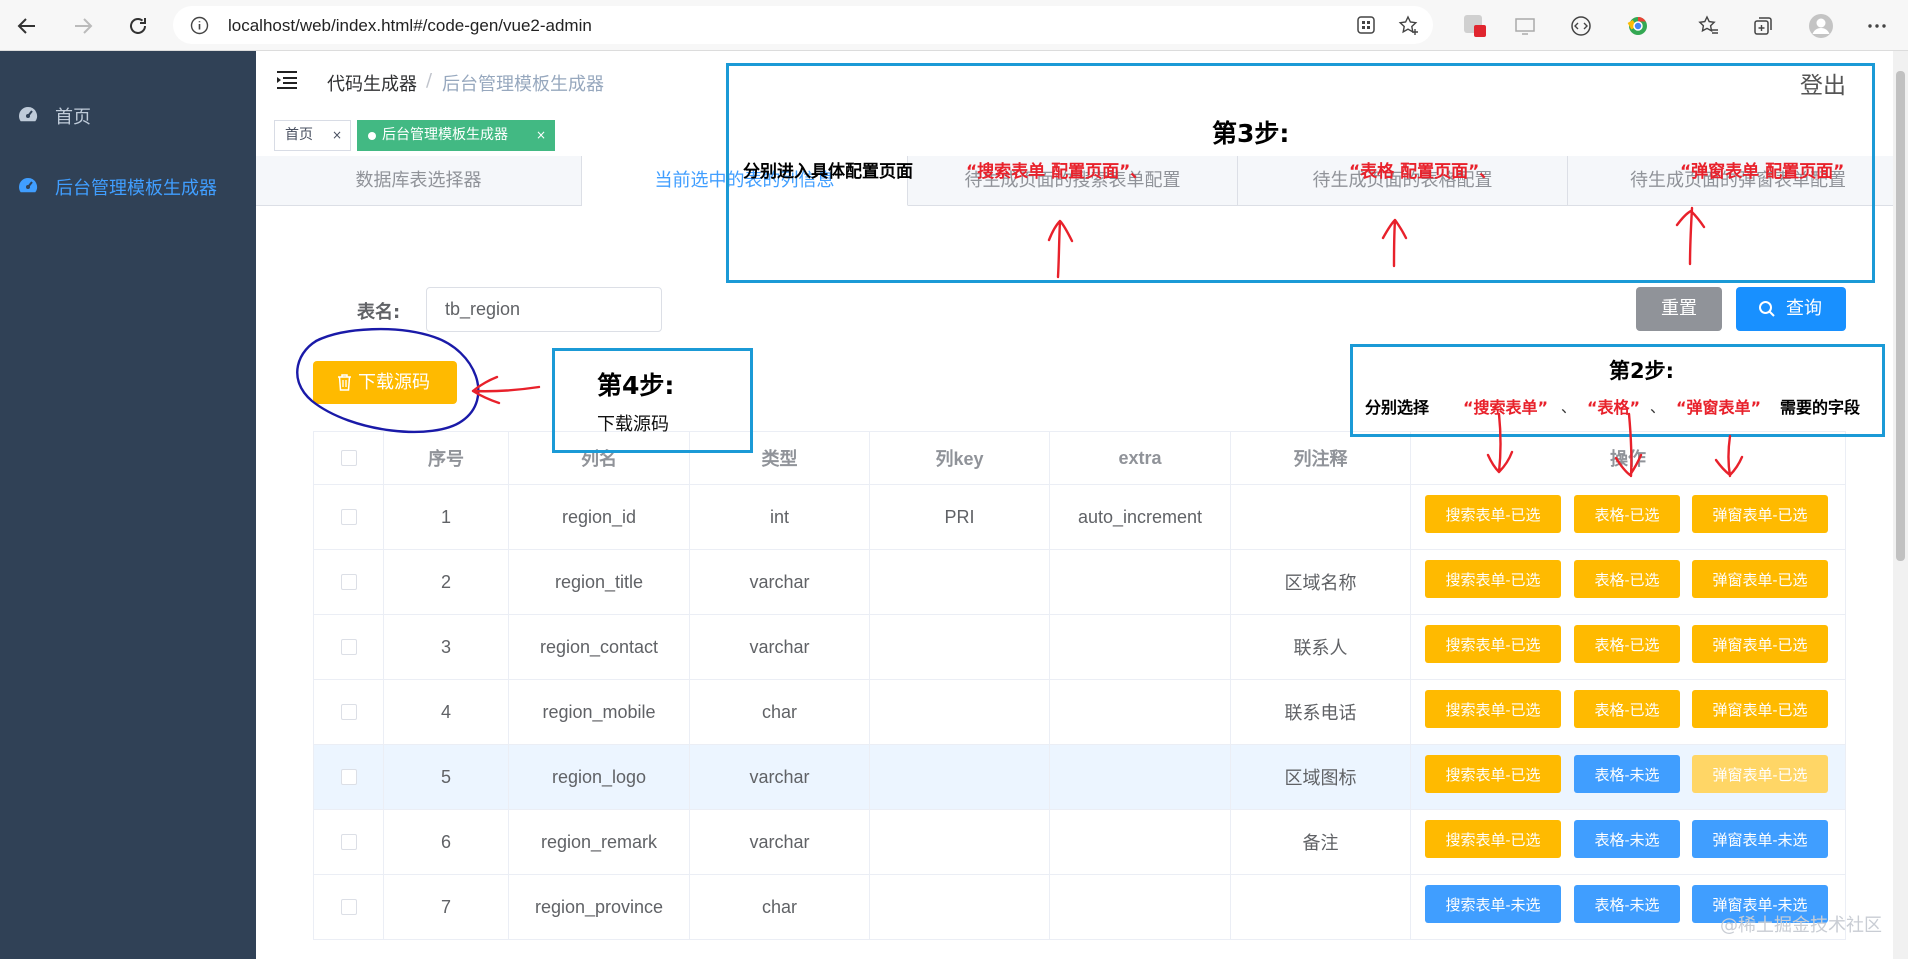 The height and width of the screenshot is (959, 1908). Describe the element at coordinates (1801, 925) in the screenshot. I see `watermark: @稀土掘金技术社区` at that location.